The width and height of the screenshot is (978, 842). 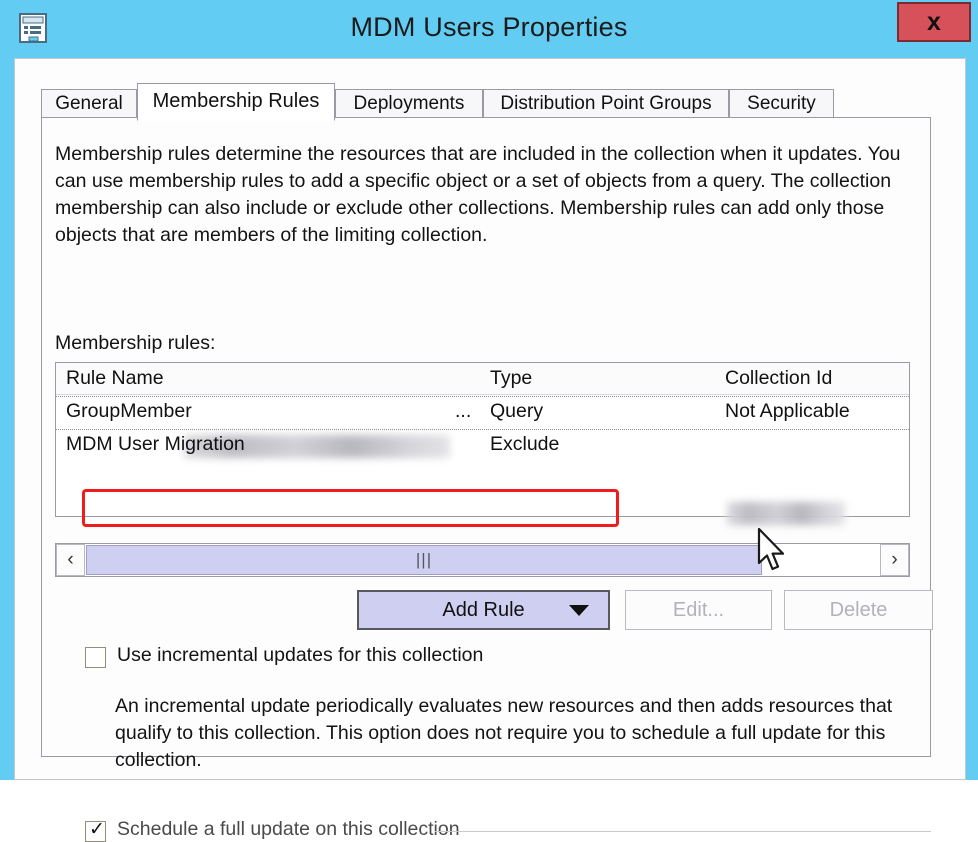 I want to click on membership-rules-label: Membership rules:, so click(x=135, y=343).